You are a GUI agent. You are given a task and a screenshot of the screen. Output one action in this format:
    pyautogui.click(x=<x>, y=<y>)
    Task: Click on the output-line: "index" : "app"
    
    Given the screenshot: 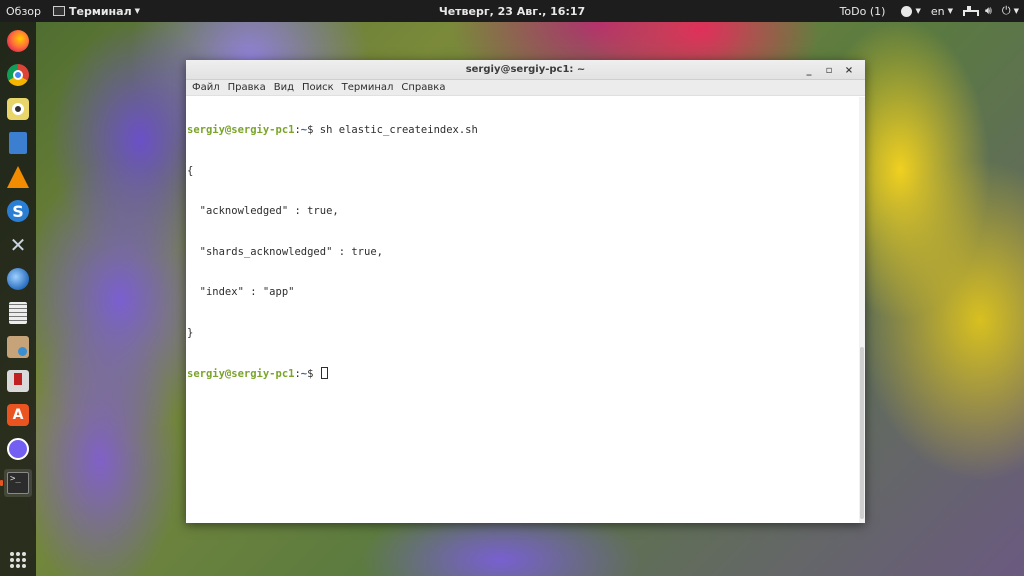 What is the action you would take?
    pyautogui.click(x=241, y=292)
    